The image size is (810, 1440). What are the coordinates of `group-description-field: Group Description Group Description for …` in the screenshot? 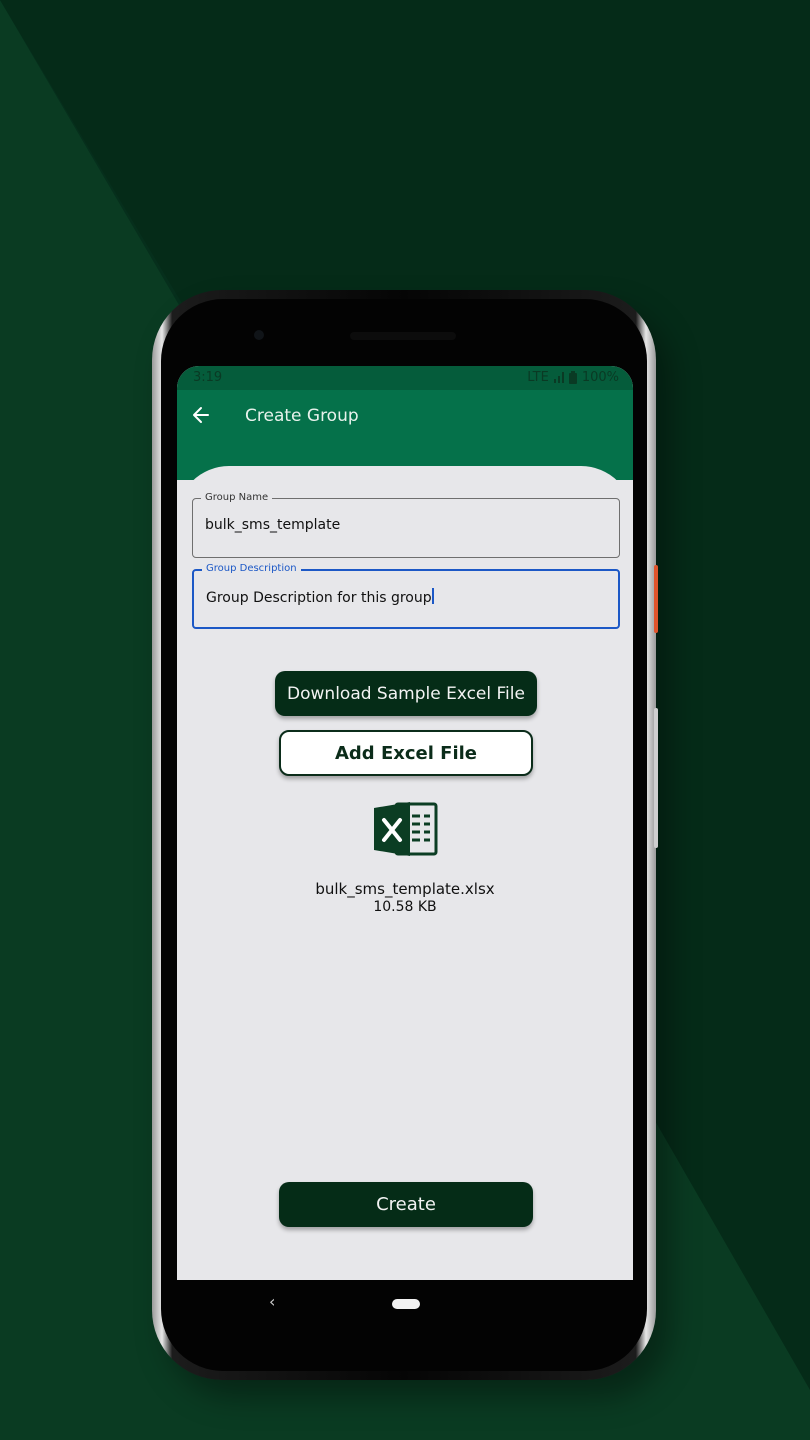 It's located at (406, 595).